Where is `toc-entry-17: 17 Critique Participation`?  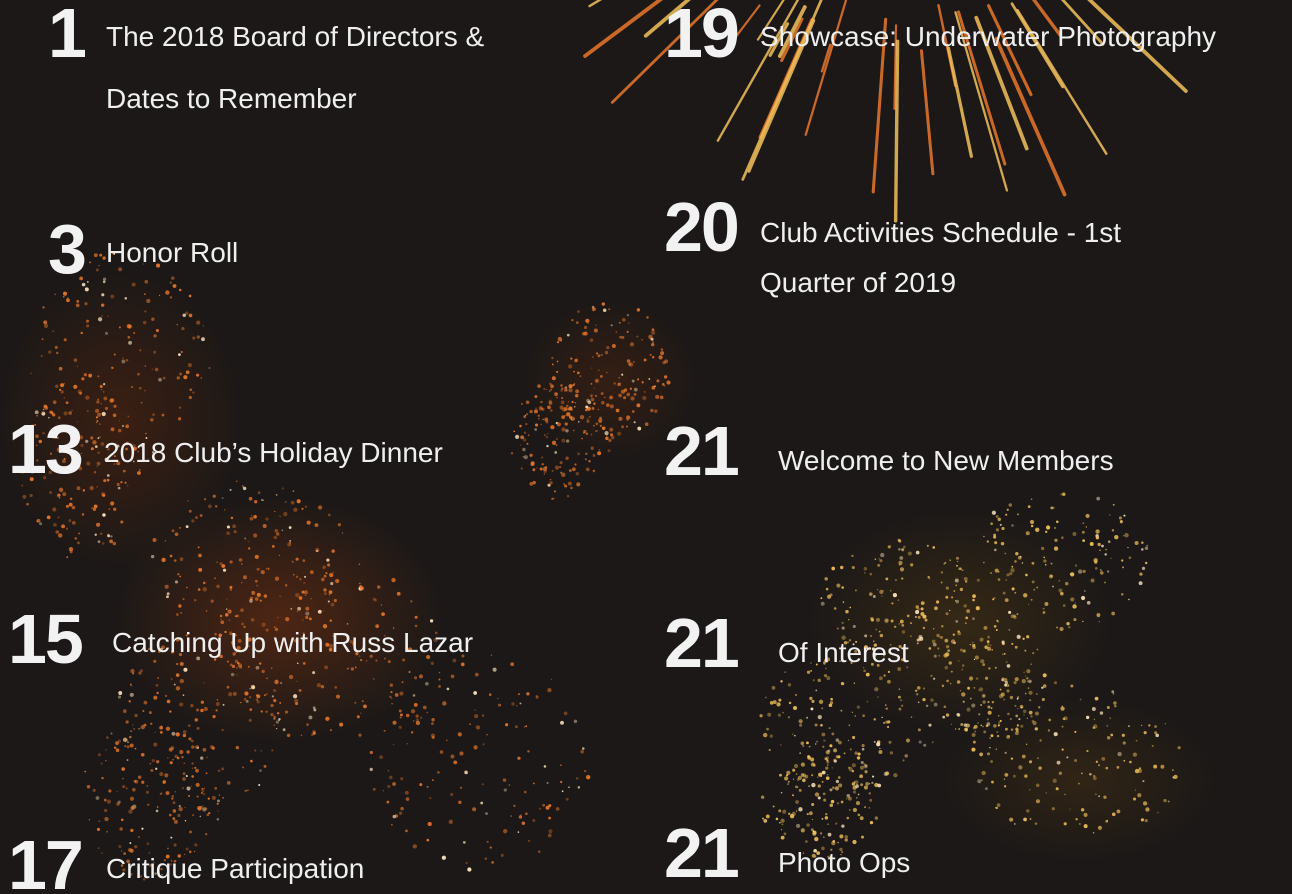
toc-entry-17: 17 Critique Participation is located at coordinates (288, 862).